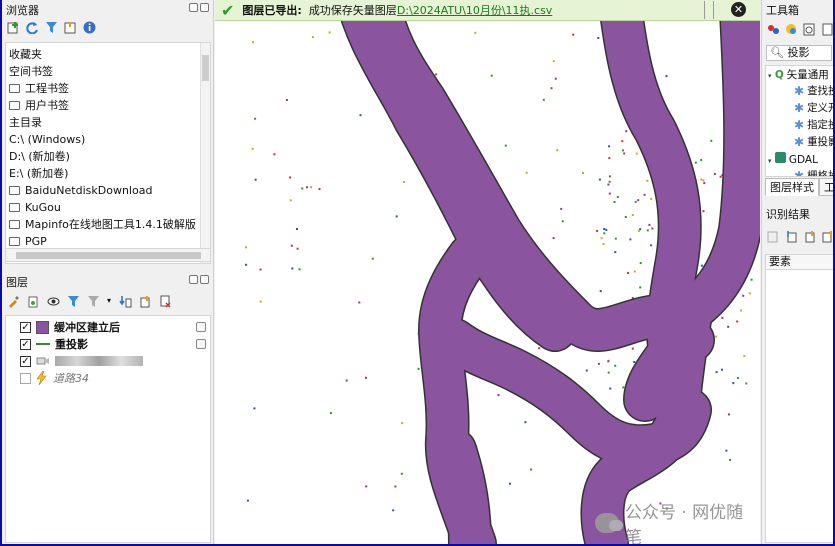  What do you see at coordinates (13, 27) in the screenshot?
I see `add-icon` at bounding box center [13, 27].